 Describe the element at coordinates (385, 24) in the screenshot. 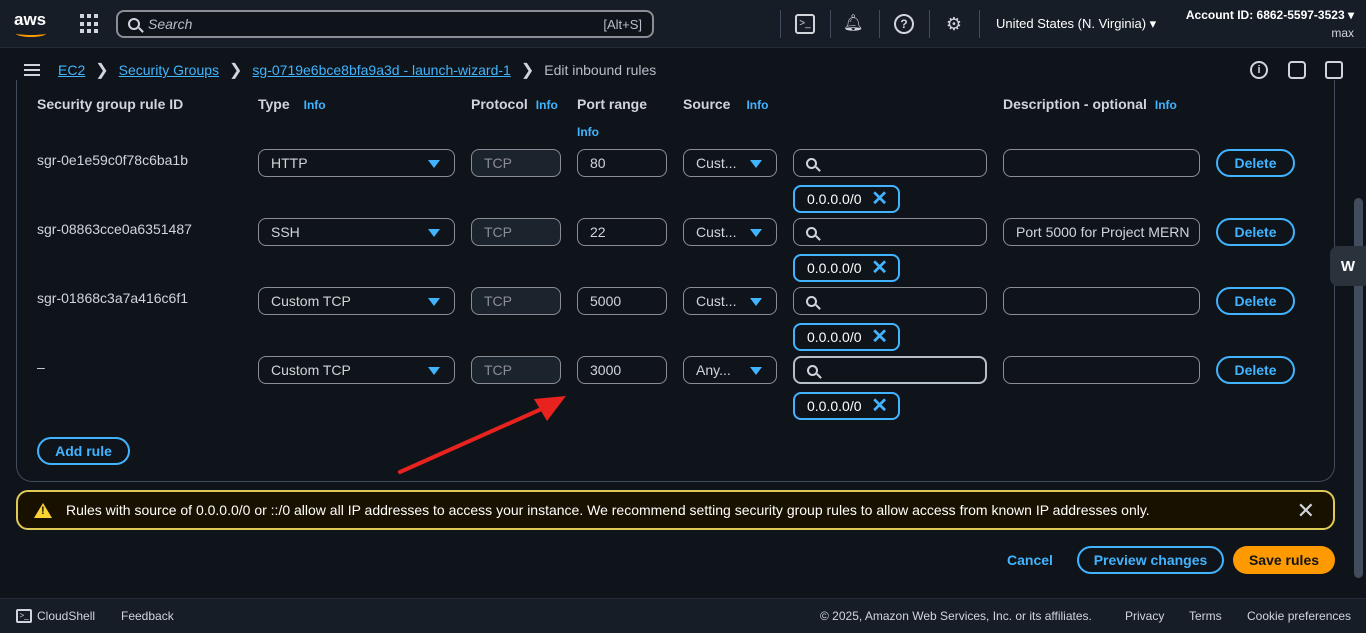

I see `search-input: Search [Alt+S]` at that location.